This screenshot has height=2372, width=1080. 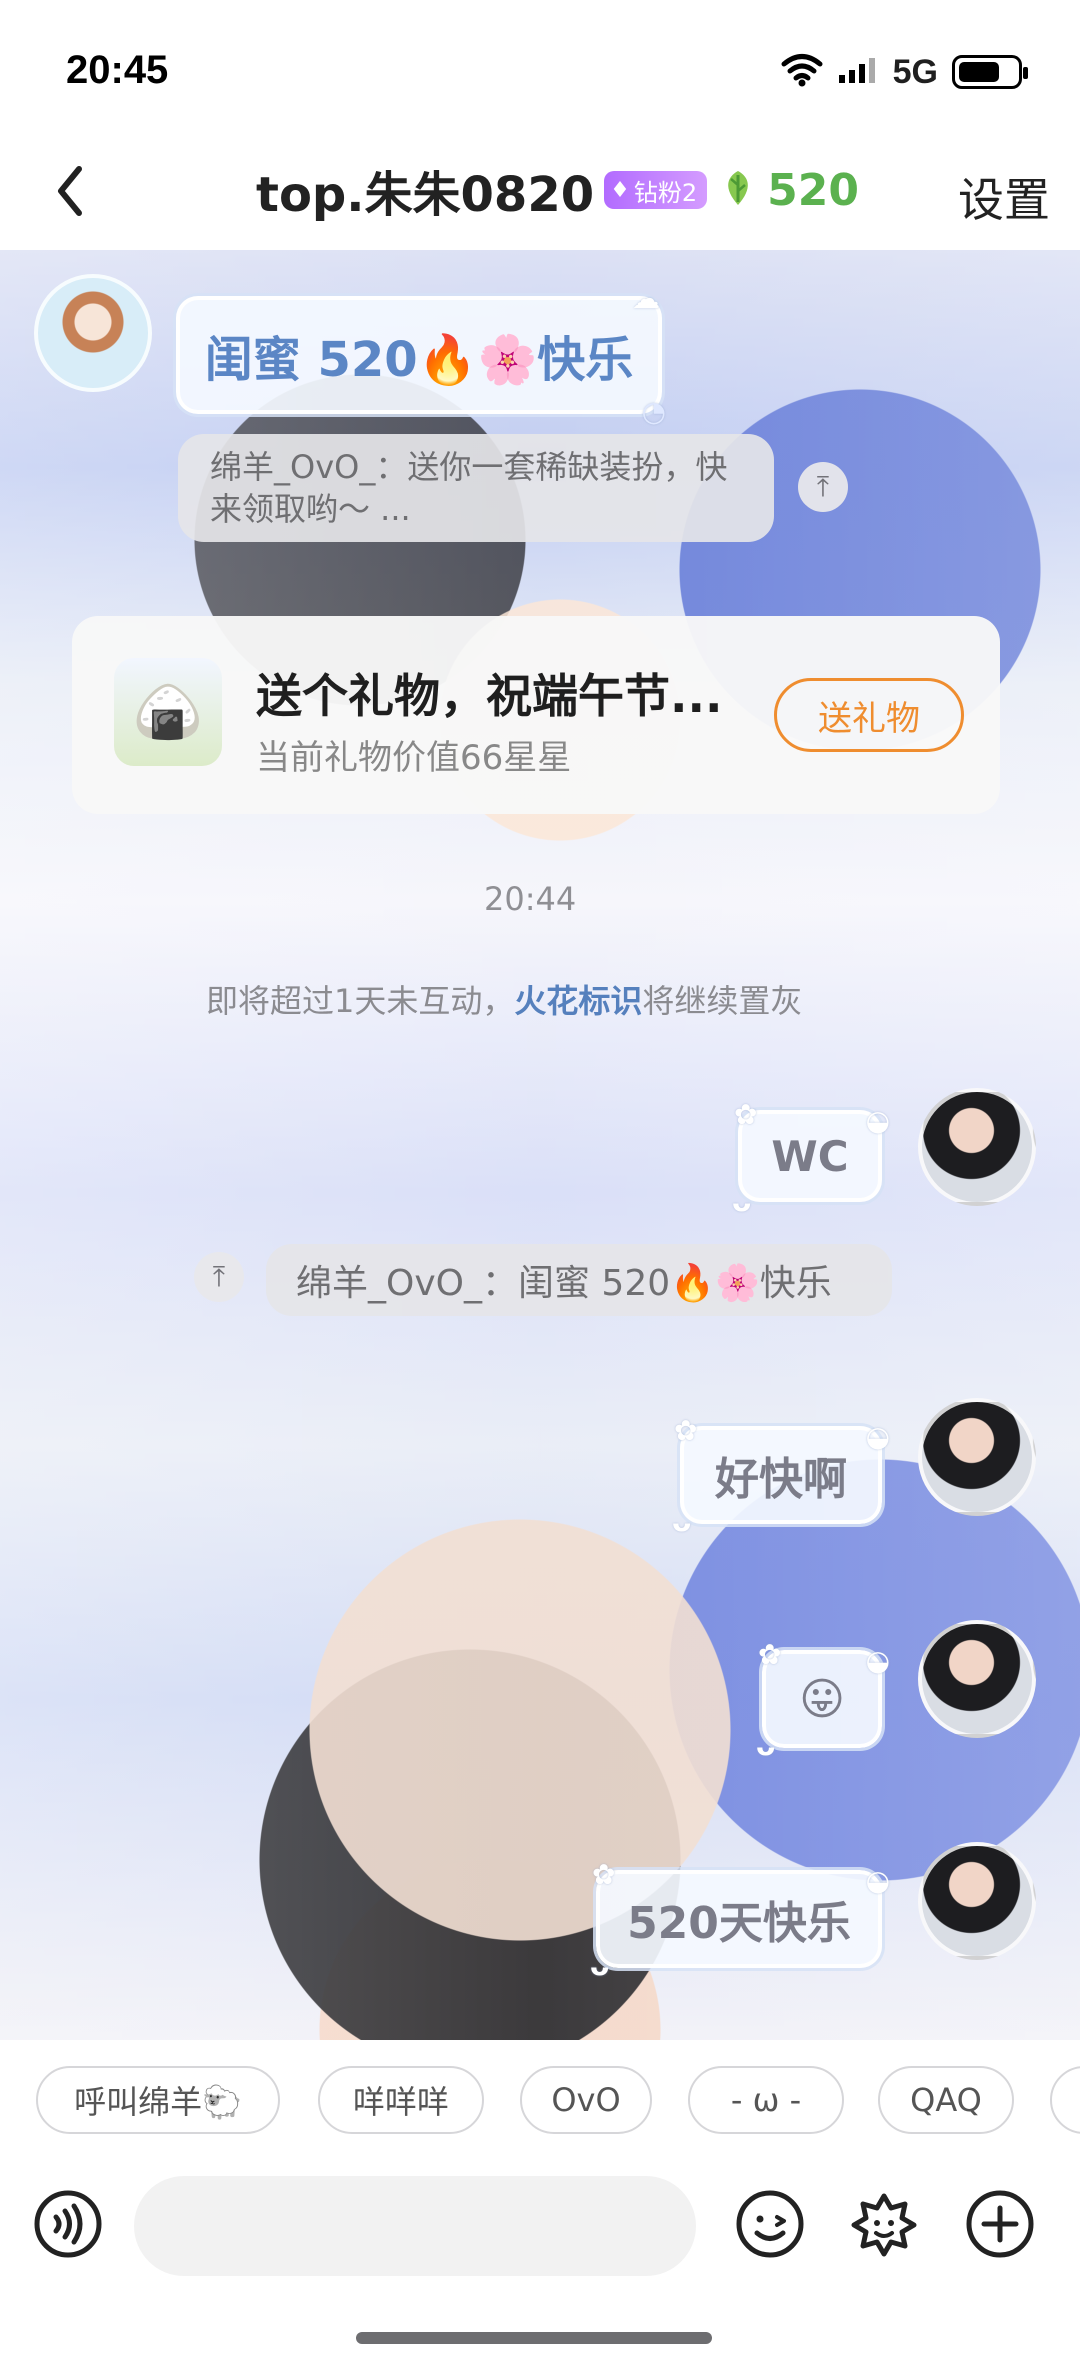 What do you see at coordinates (946, 2100) in the screenshot?
I see `quick-reply-chip: QAQ` at bounding box center [946, 2100].